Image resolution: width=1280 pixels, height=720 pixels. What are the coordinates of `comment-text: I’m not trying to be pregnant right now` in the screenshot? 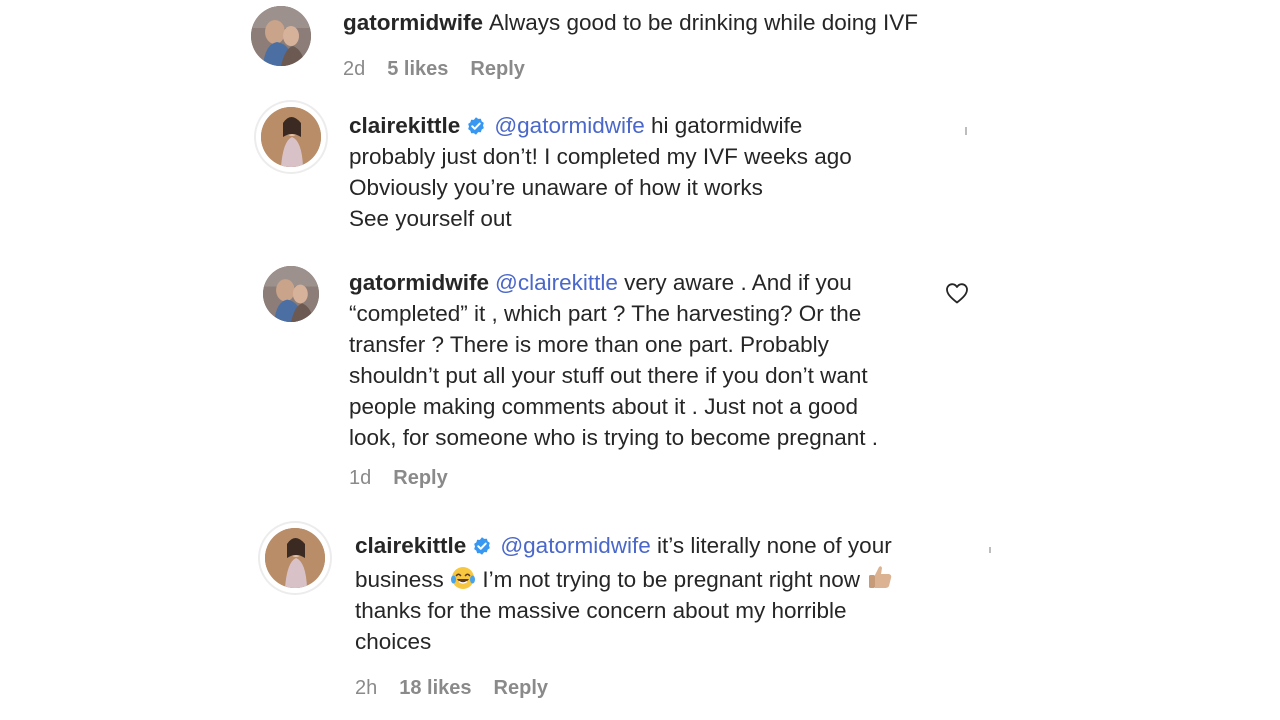 It's located at (671, 579).